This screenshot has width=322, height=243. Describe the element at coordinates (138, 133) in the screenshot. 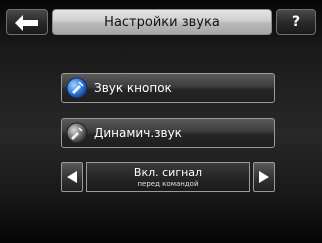

I see `dynamic-sound-label: Динамич.звук` at that location.